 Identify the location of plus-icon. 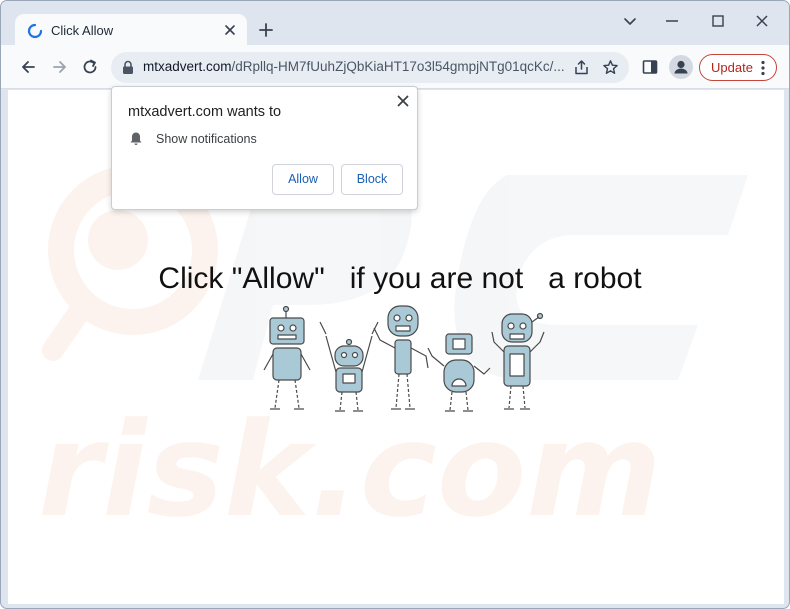
(266, 30).